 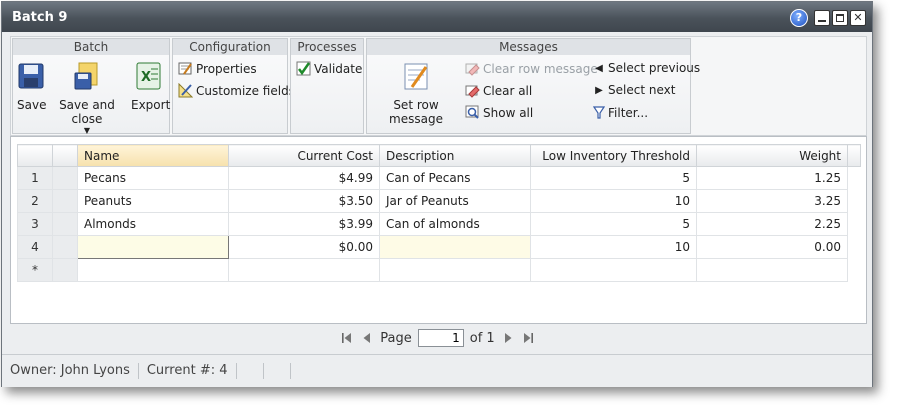 What do you see at coordinates (646, 68) in the screenshot?
I see `select-previous-button: ◀ Select previous` at bounding box center [646, 68].